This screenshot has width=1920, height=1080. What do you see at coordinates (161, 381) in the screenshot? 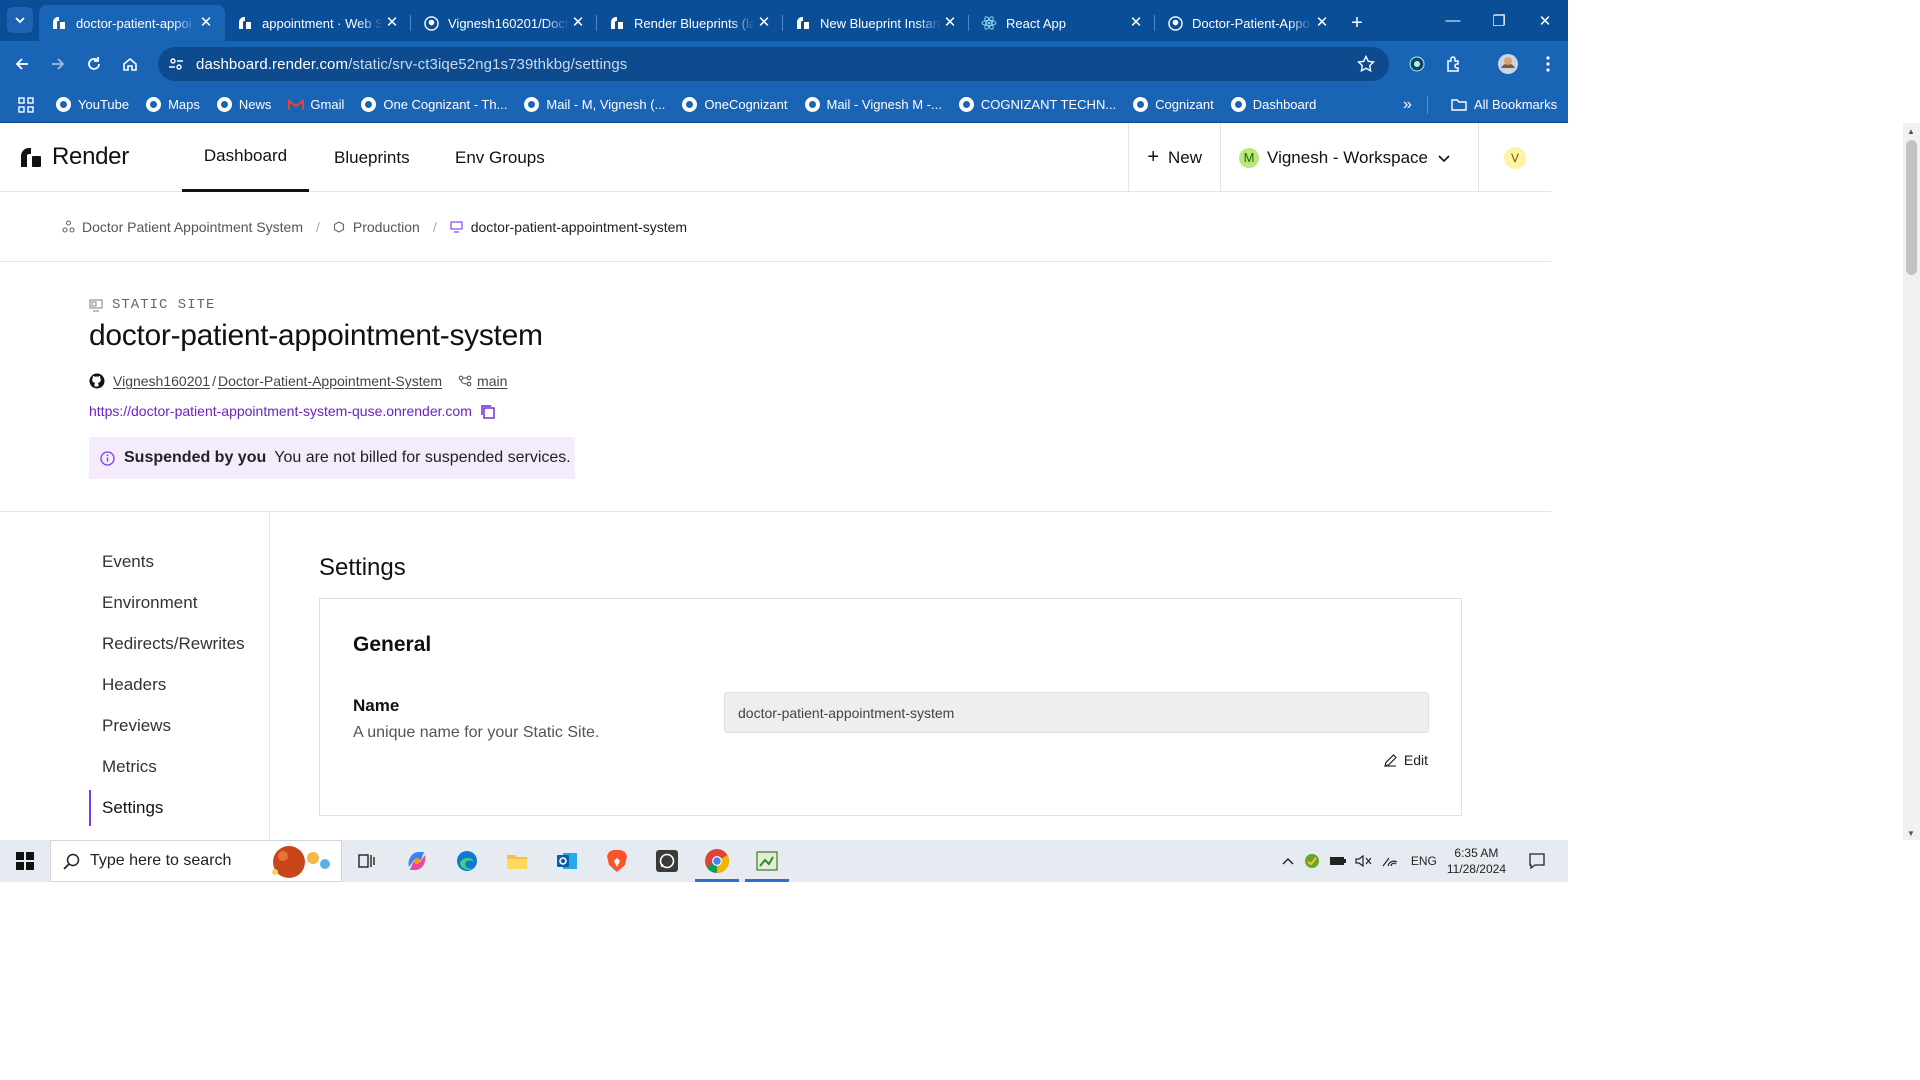
I see `repo-owner-link: Vignesh160201` at bounding box center [161, 381].